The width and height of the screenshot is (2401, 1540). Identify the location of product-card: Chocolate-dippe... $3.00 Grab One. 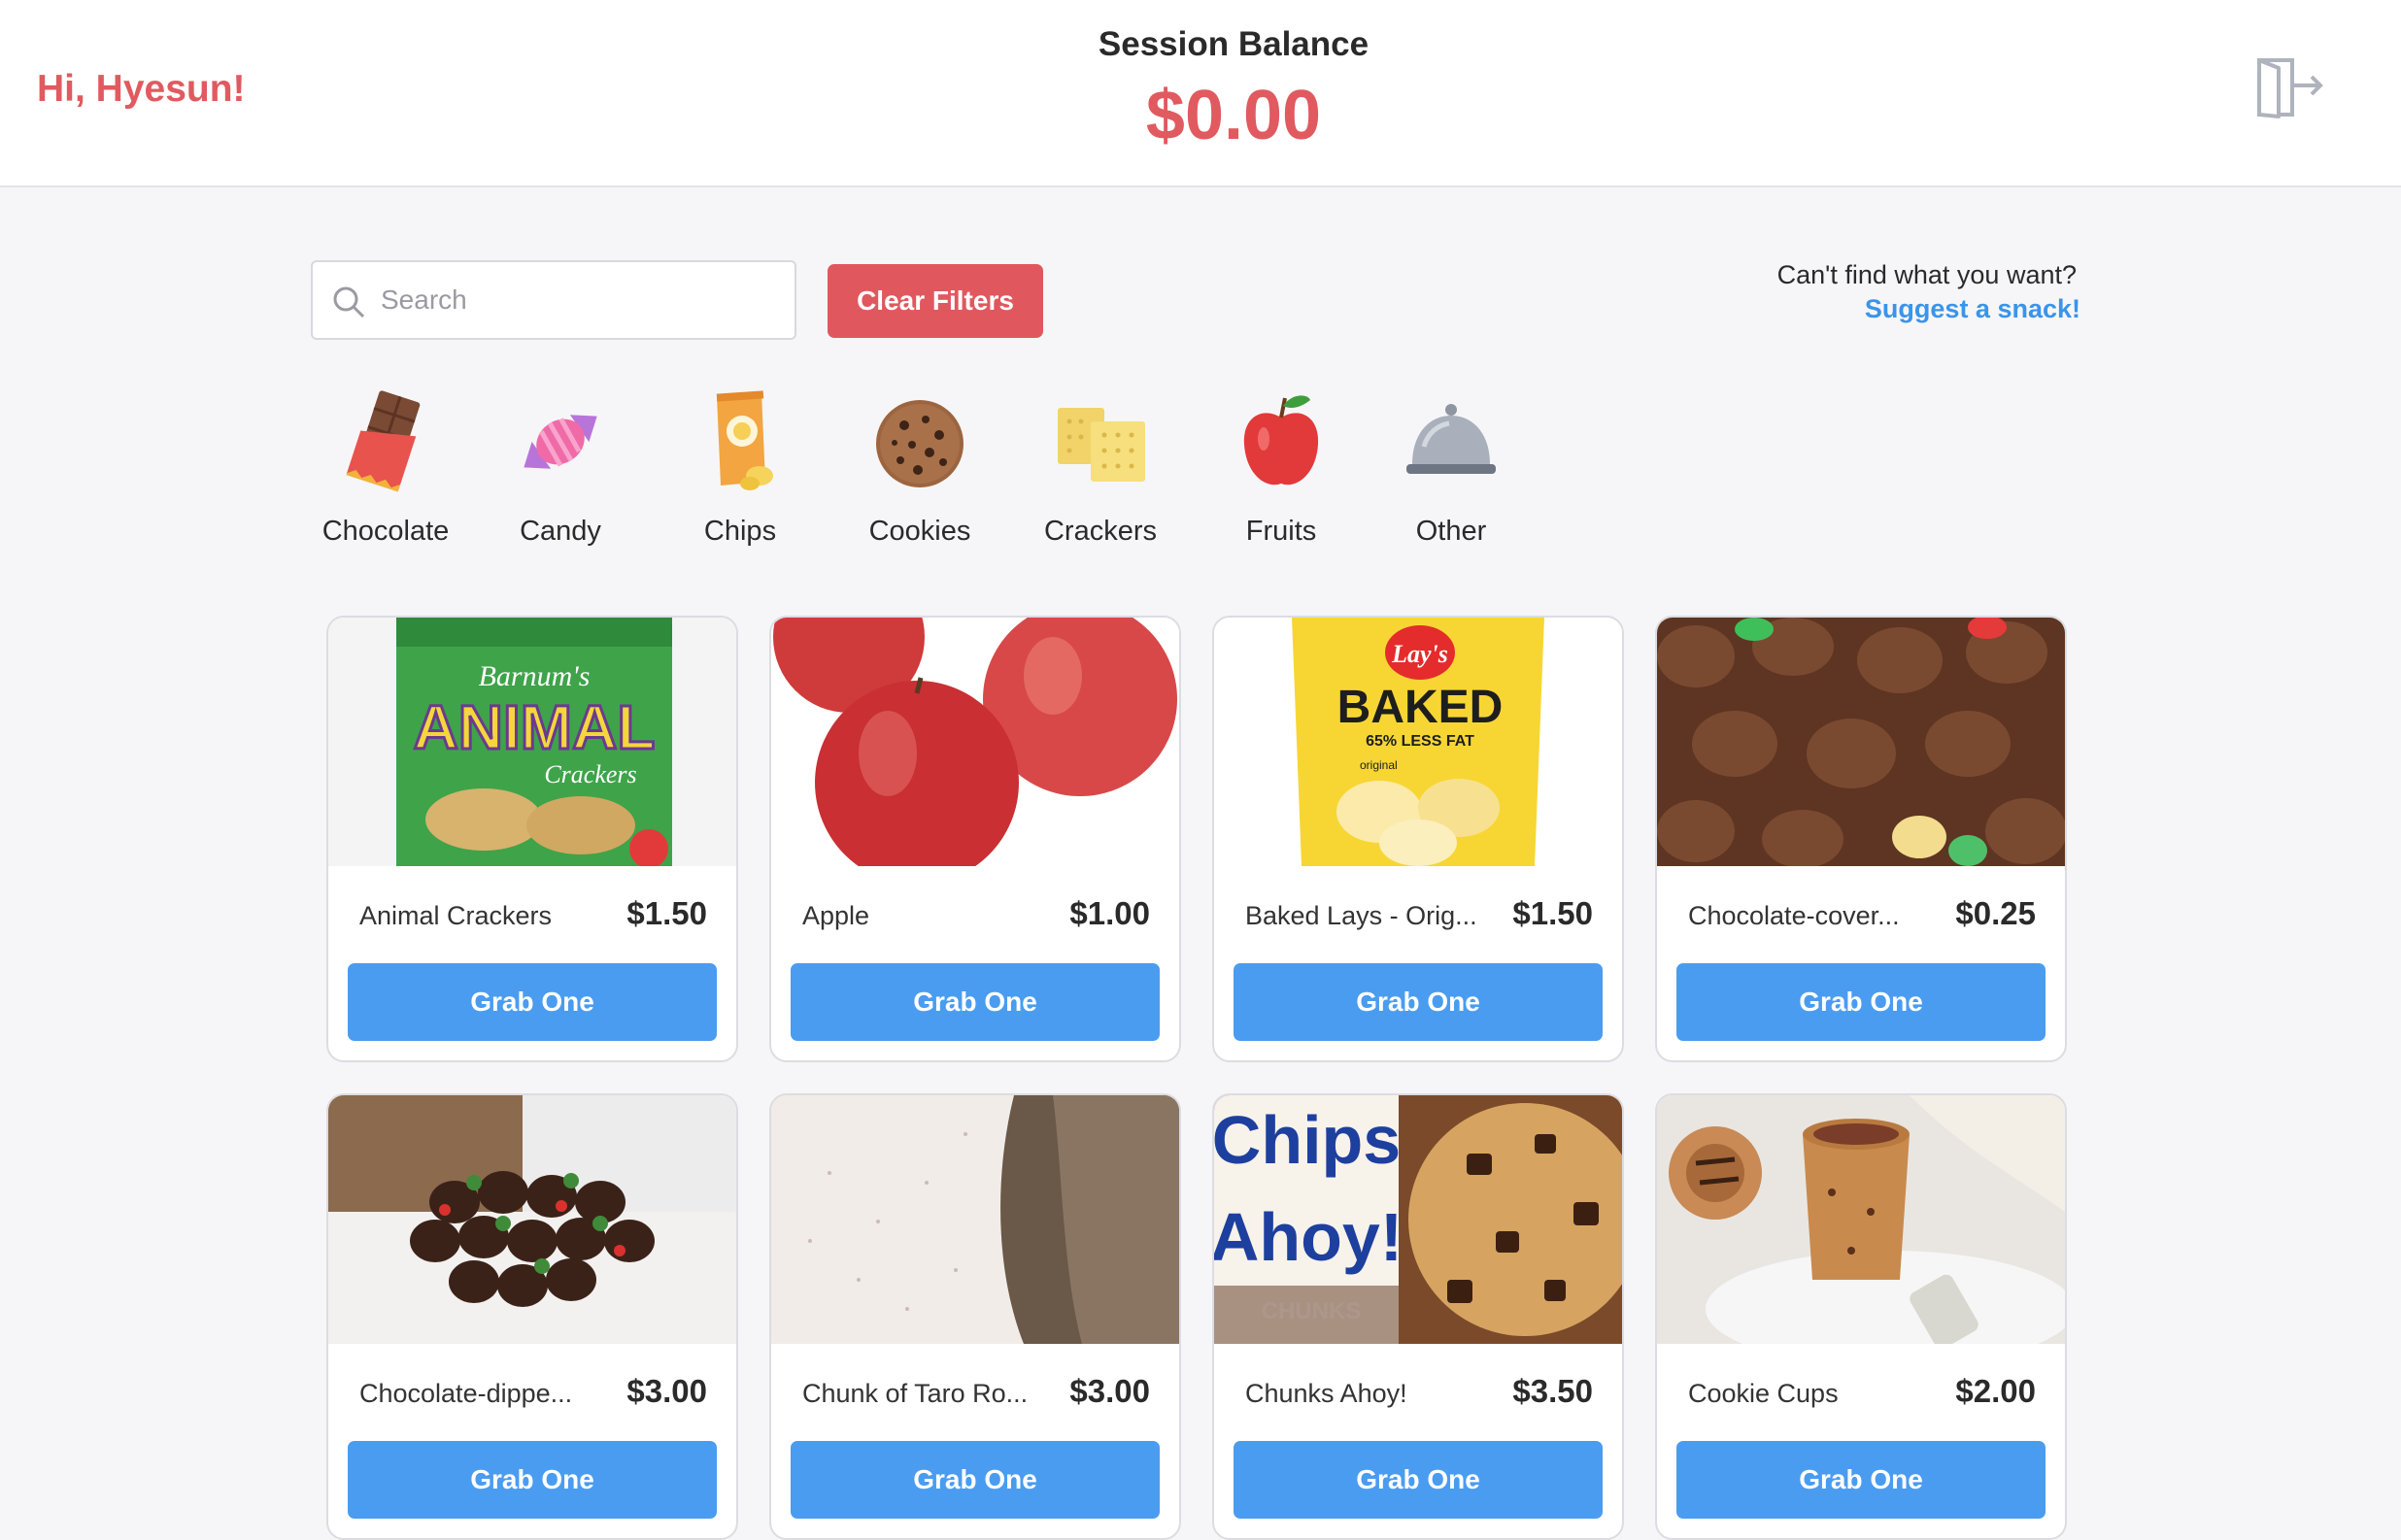
(532, 1316).